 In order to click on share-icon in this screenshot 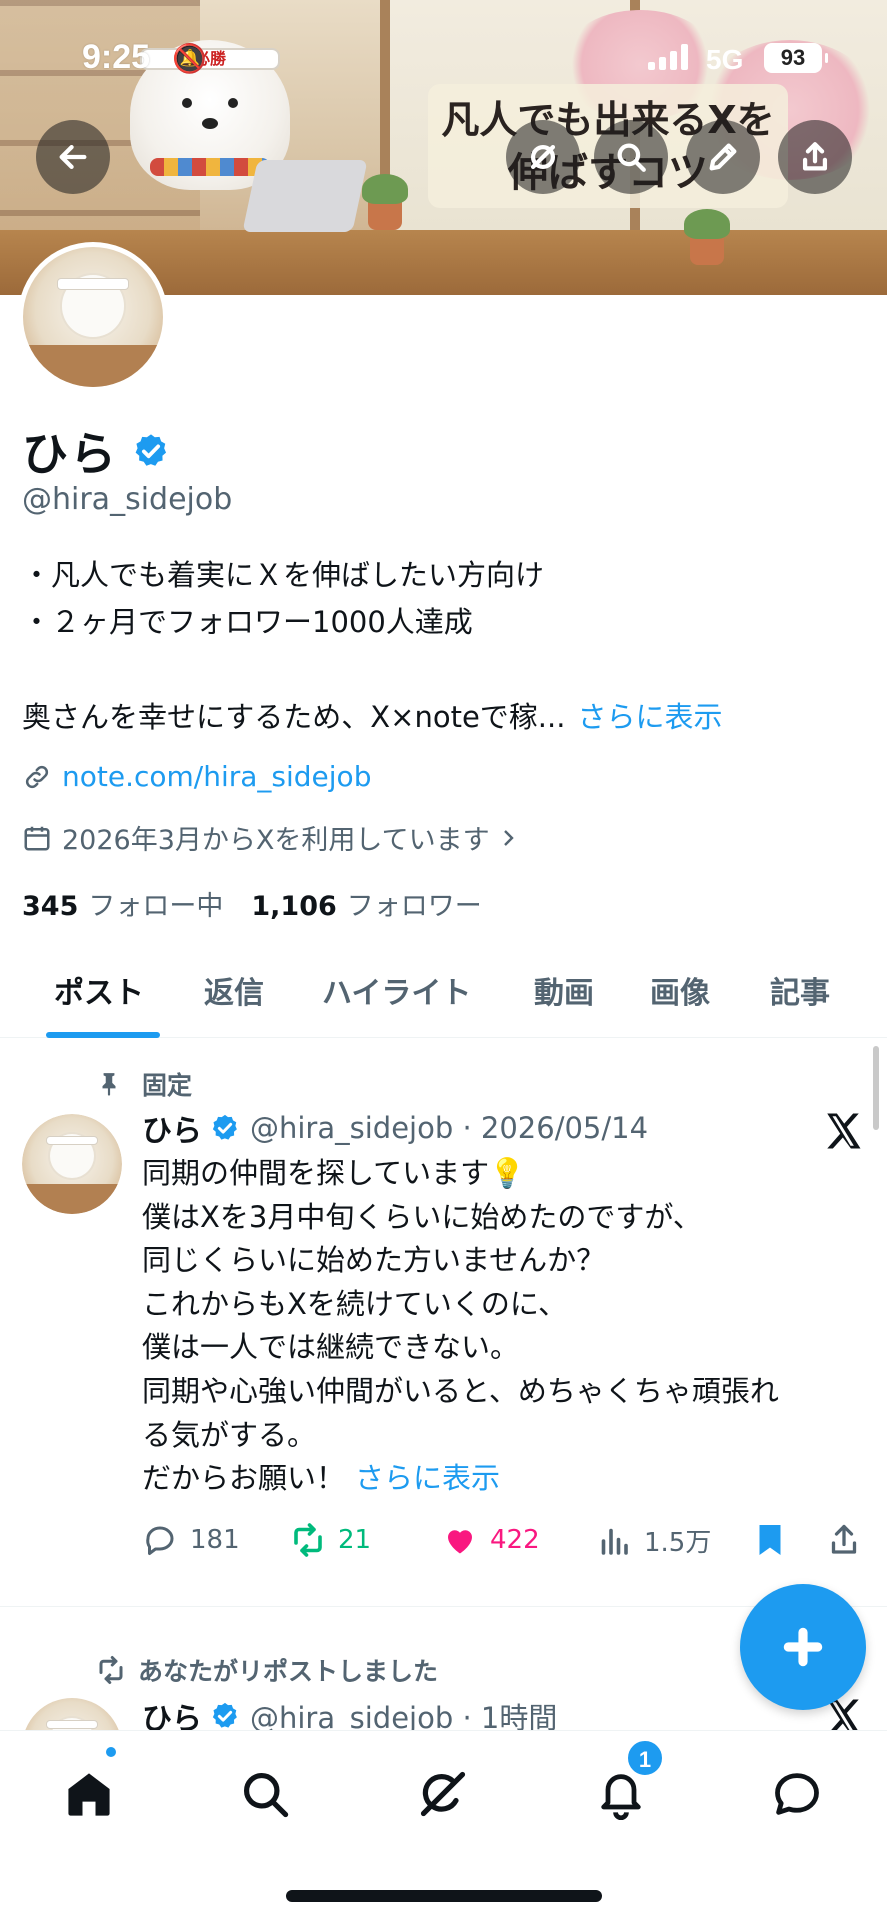, I will do `click(844, 1539)`.